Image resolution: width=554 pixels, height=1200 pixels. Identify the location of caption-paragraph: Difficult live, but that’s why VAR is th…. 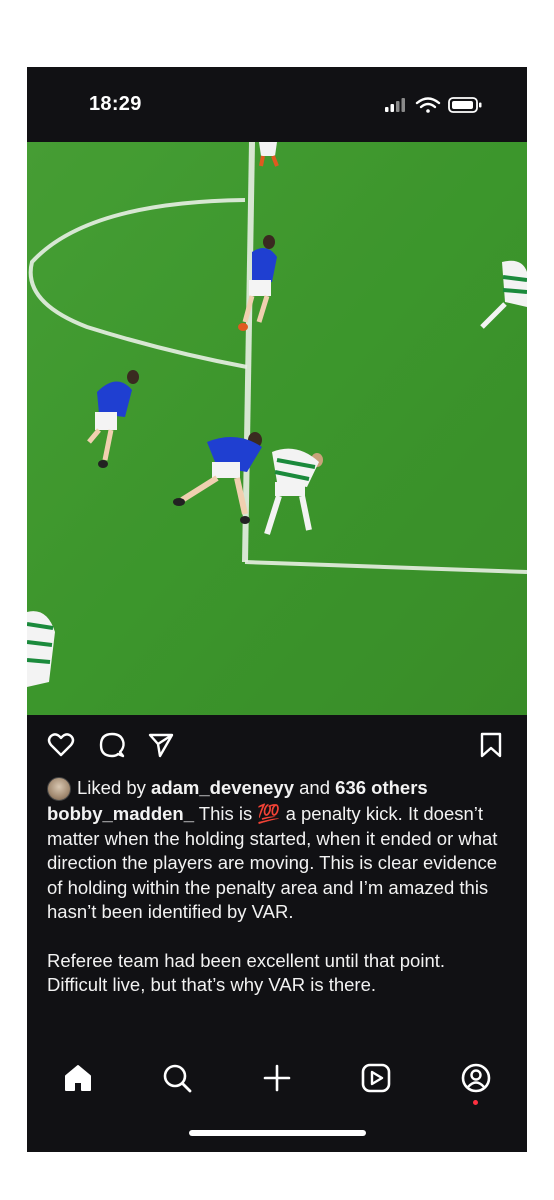
(212, 984).